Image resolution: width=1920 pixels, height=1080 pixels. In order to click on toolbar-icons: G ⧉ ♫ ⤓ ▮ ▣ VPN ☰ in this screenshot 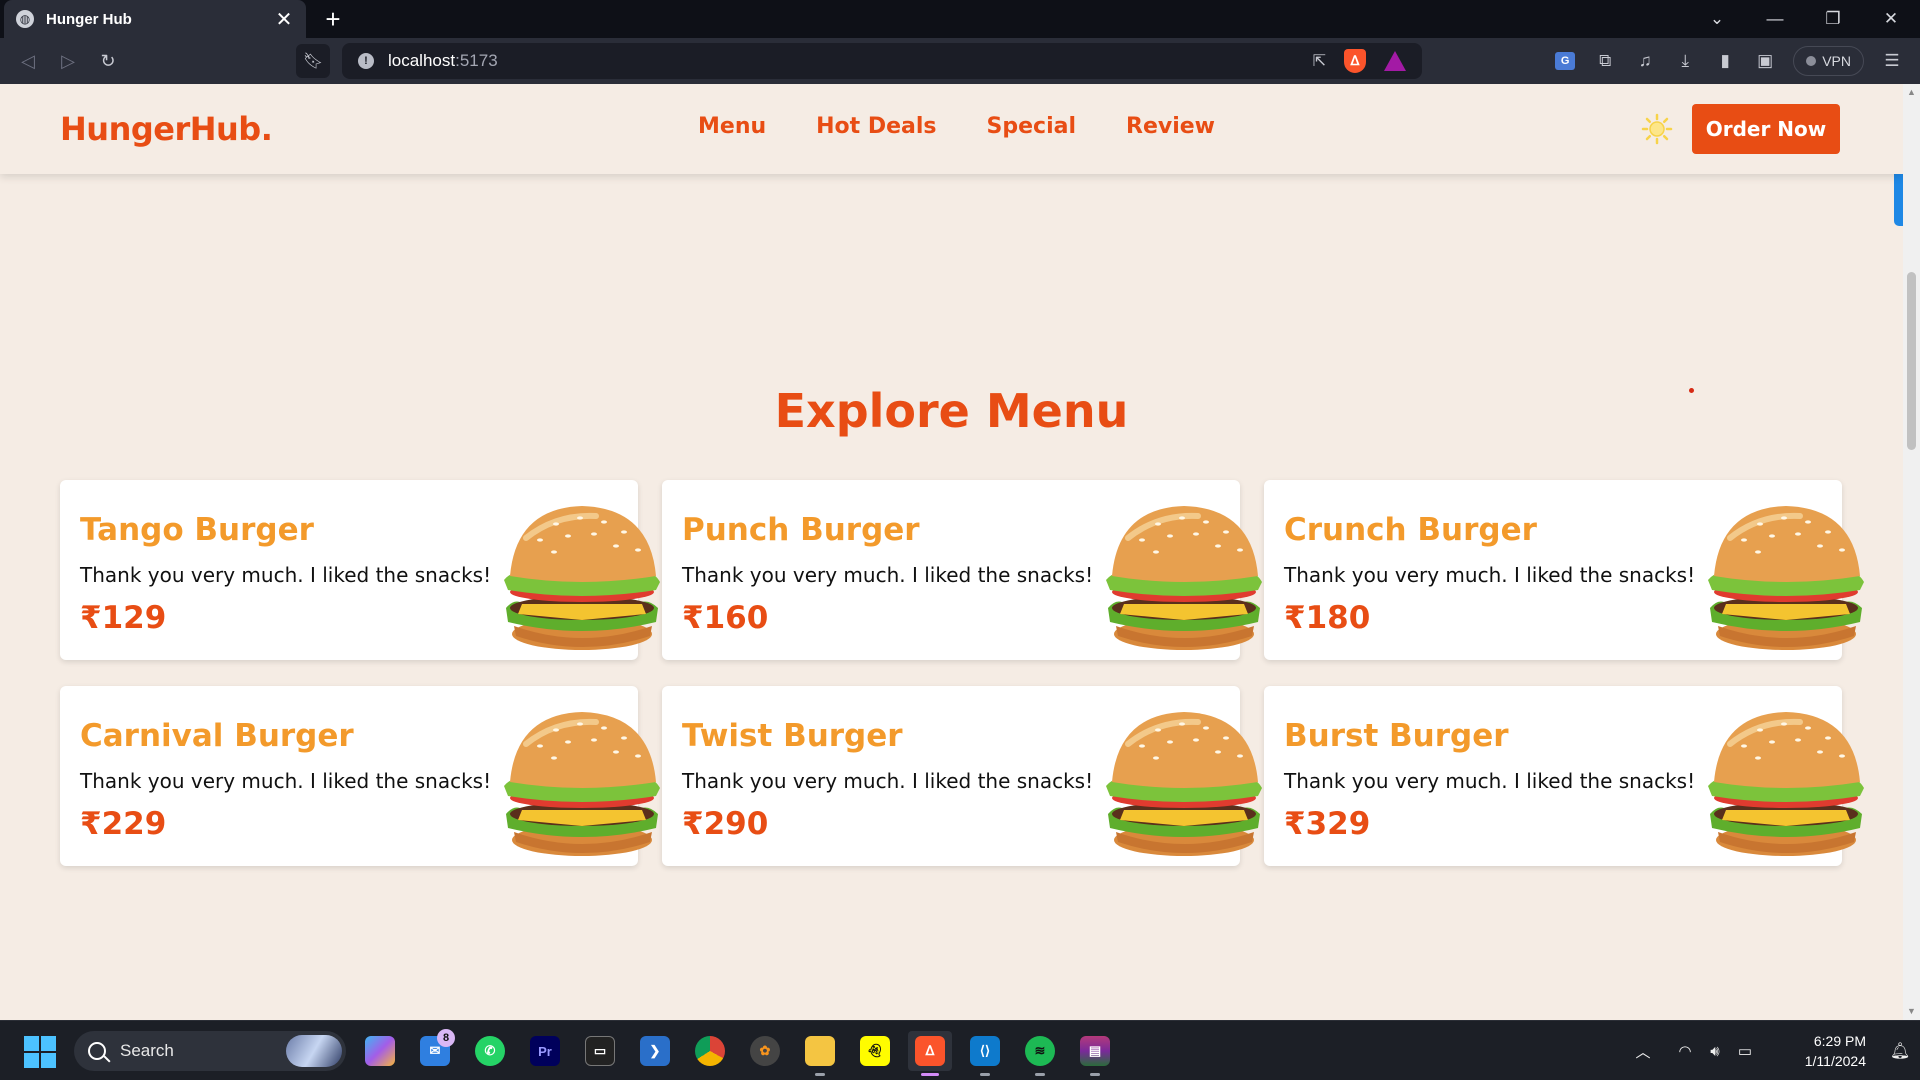, I will do `click(1728, 61)`.